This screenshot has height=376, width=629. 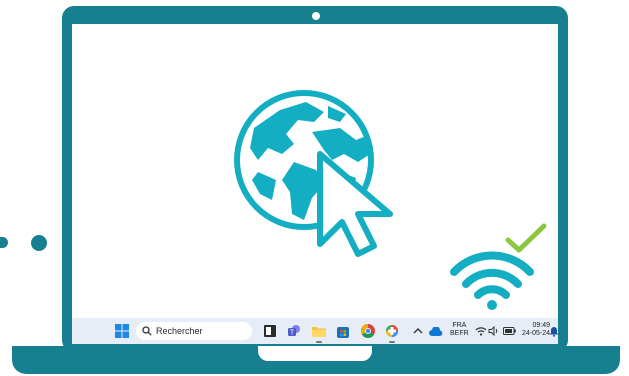 What do you see at coordinates (418, 331) in the screenshot?
I see `chevron-up-icon` at bounding box center [418, 331].